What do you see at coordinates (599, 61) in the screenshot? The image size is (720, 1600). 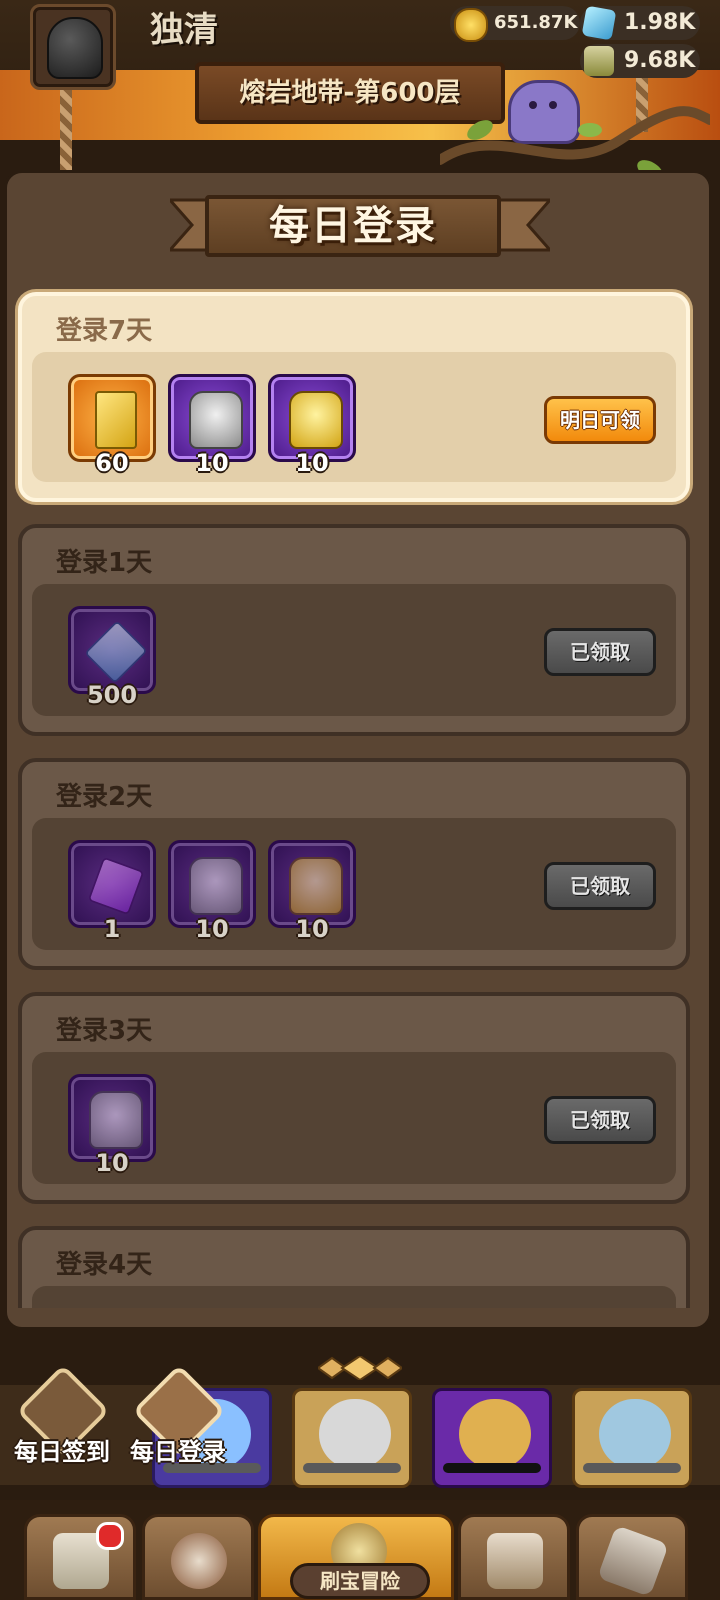 I see `potion-jar-icon` at bounding box center [599, 61].